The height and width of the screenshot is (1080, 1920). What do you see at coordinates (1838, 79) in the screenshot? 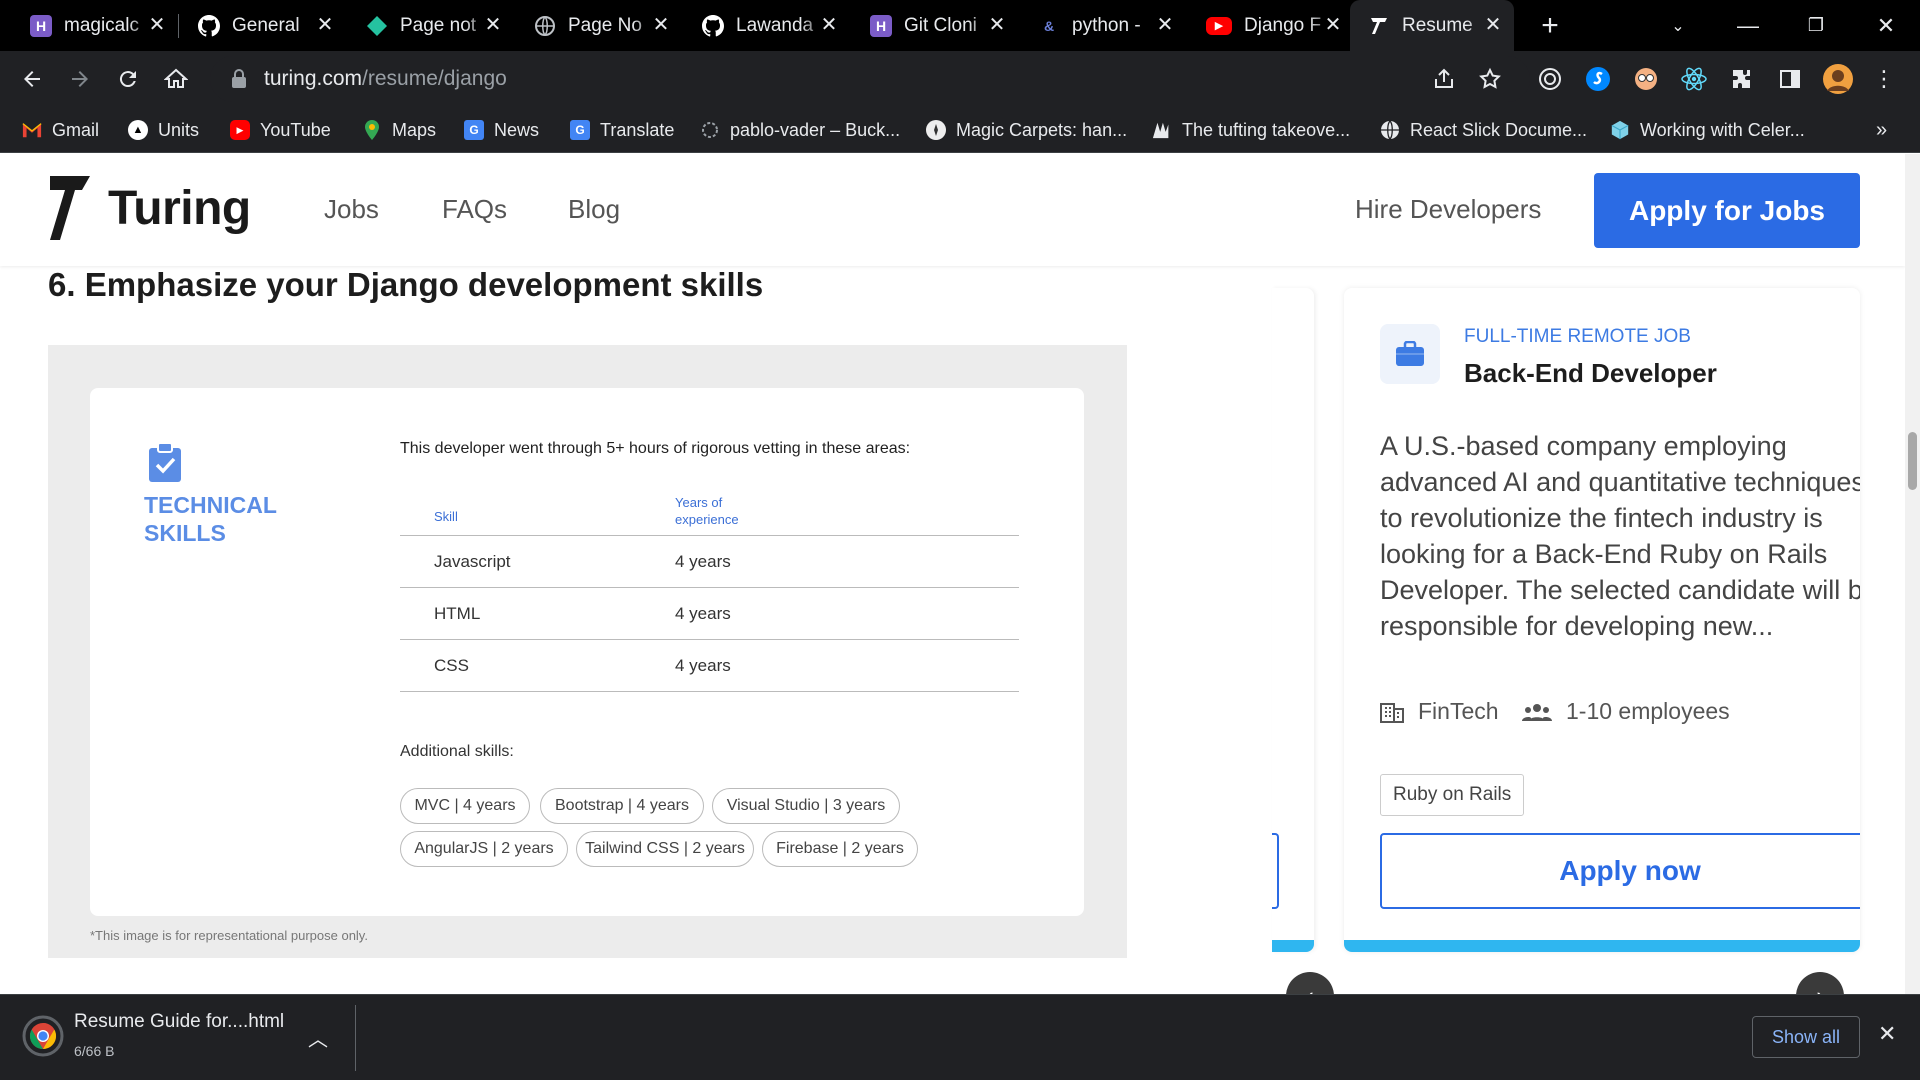
I see `profile-avatar` at bounding box center [1838, 79].